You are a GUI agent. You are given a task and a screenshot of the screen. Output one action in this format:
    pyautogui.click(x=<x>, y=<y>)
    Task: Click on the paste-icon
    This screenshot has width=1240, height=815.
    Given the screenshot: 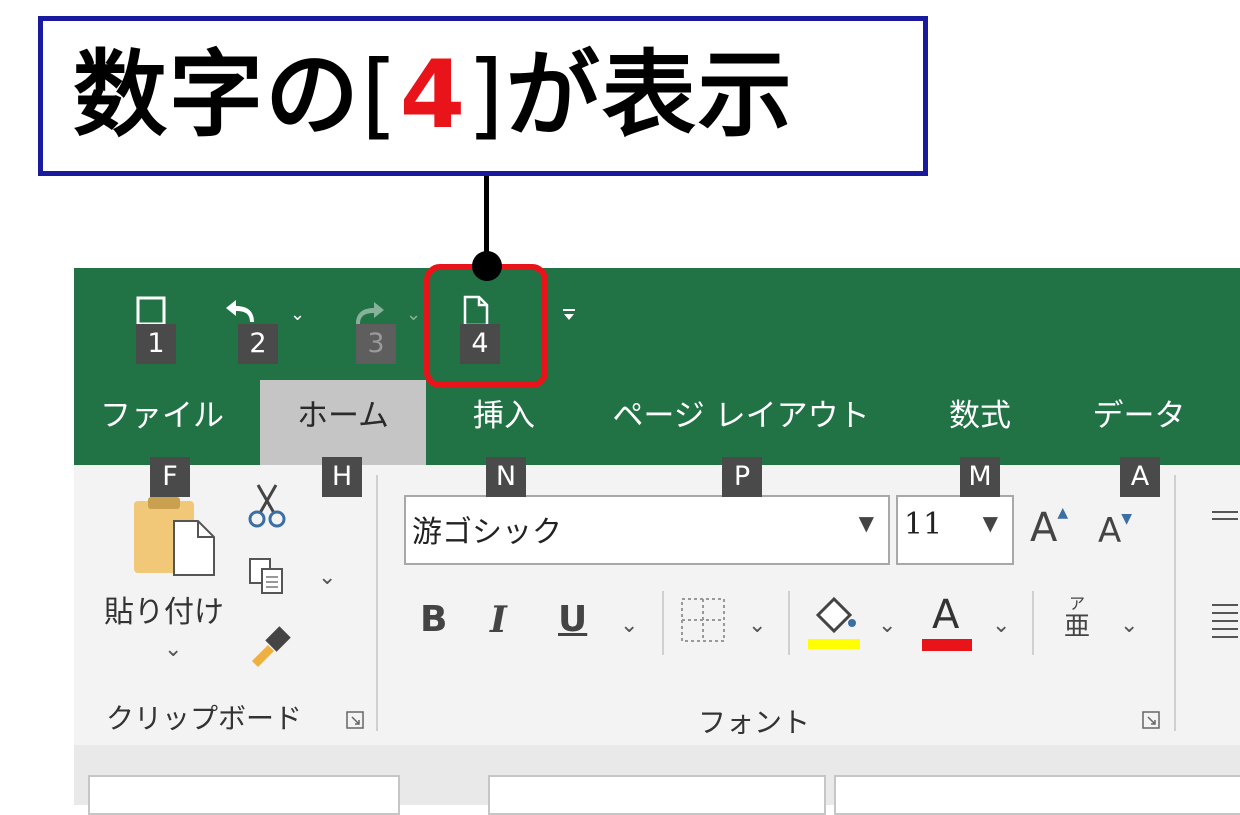 What is the action you would take?
    pyautogui.click(x=175, y=539)
    